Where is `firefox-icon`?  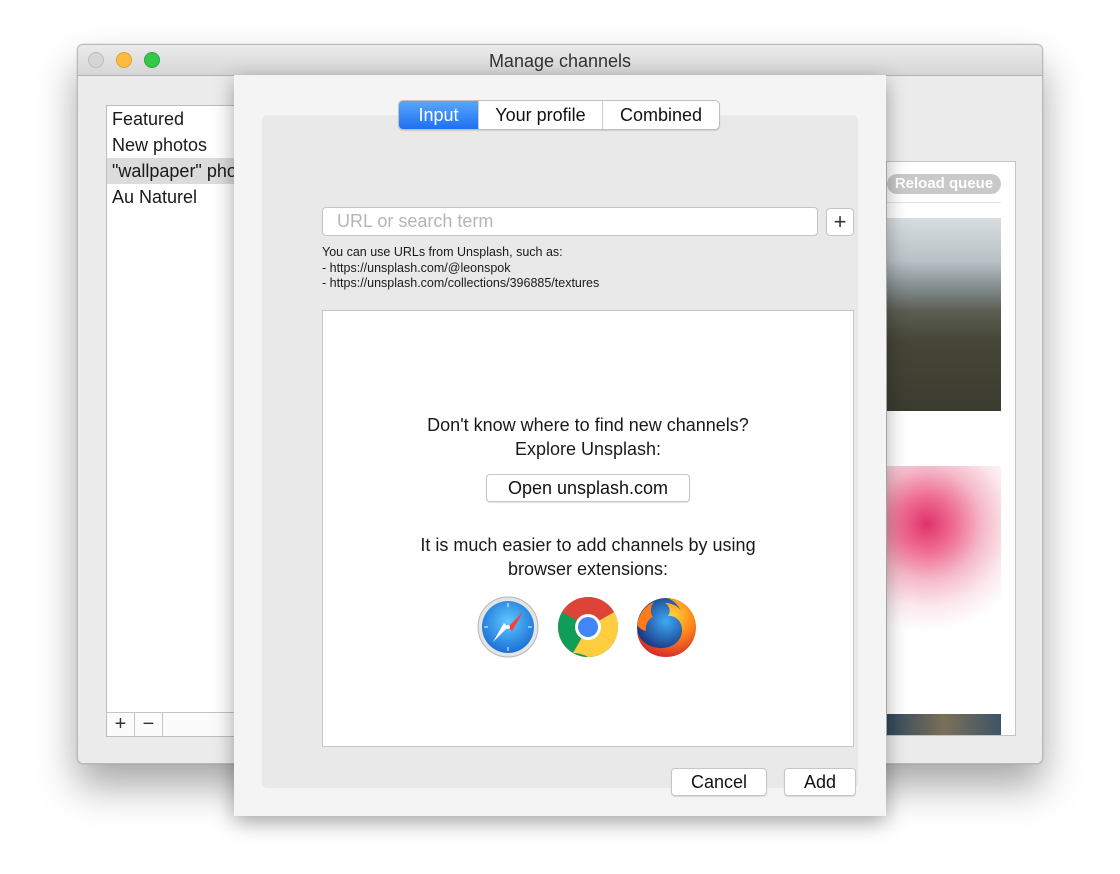 firefox-icon is located at coordinates (666, 627).